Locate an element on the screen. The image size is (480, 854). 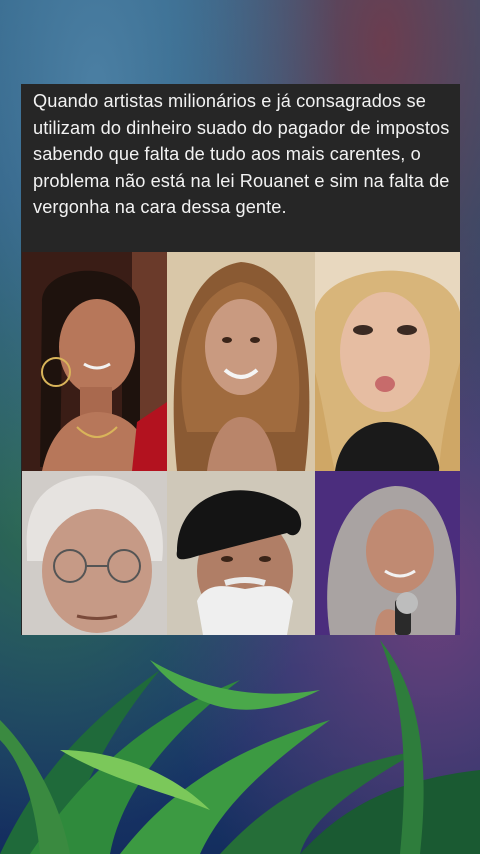
photo-older-man-glasses is located at coordinates (94, 553).